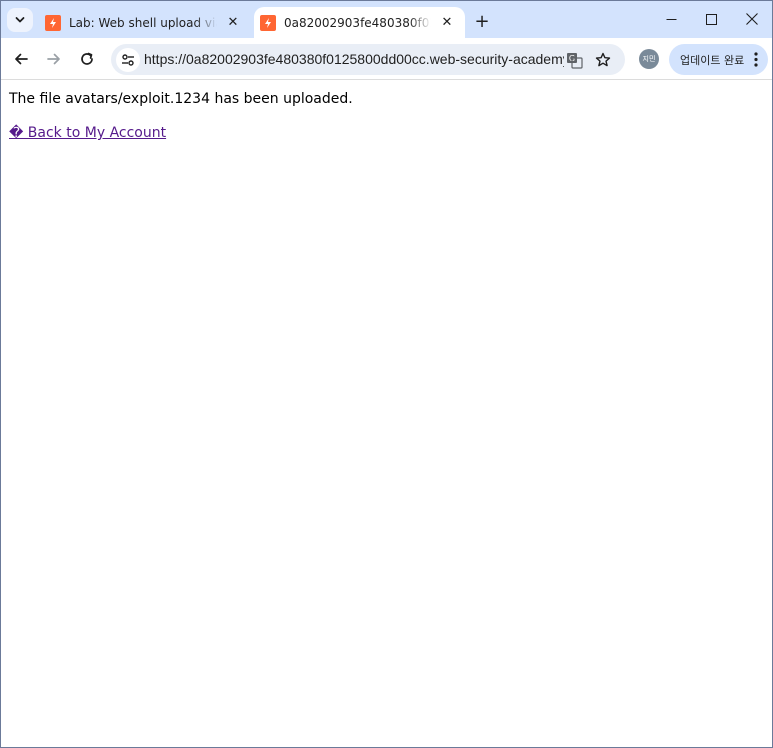  I want to click on bookmark-button, so click(603, 60).